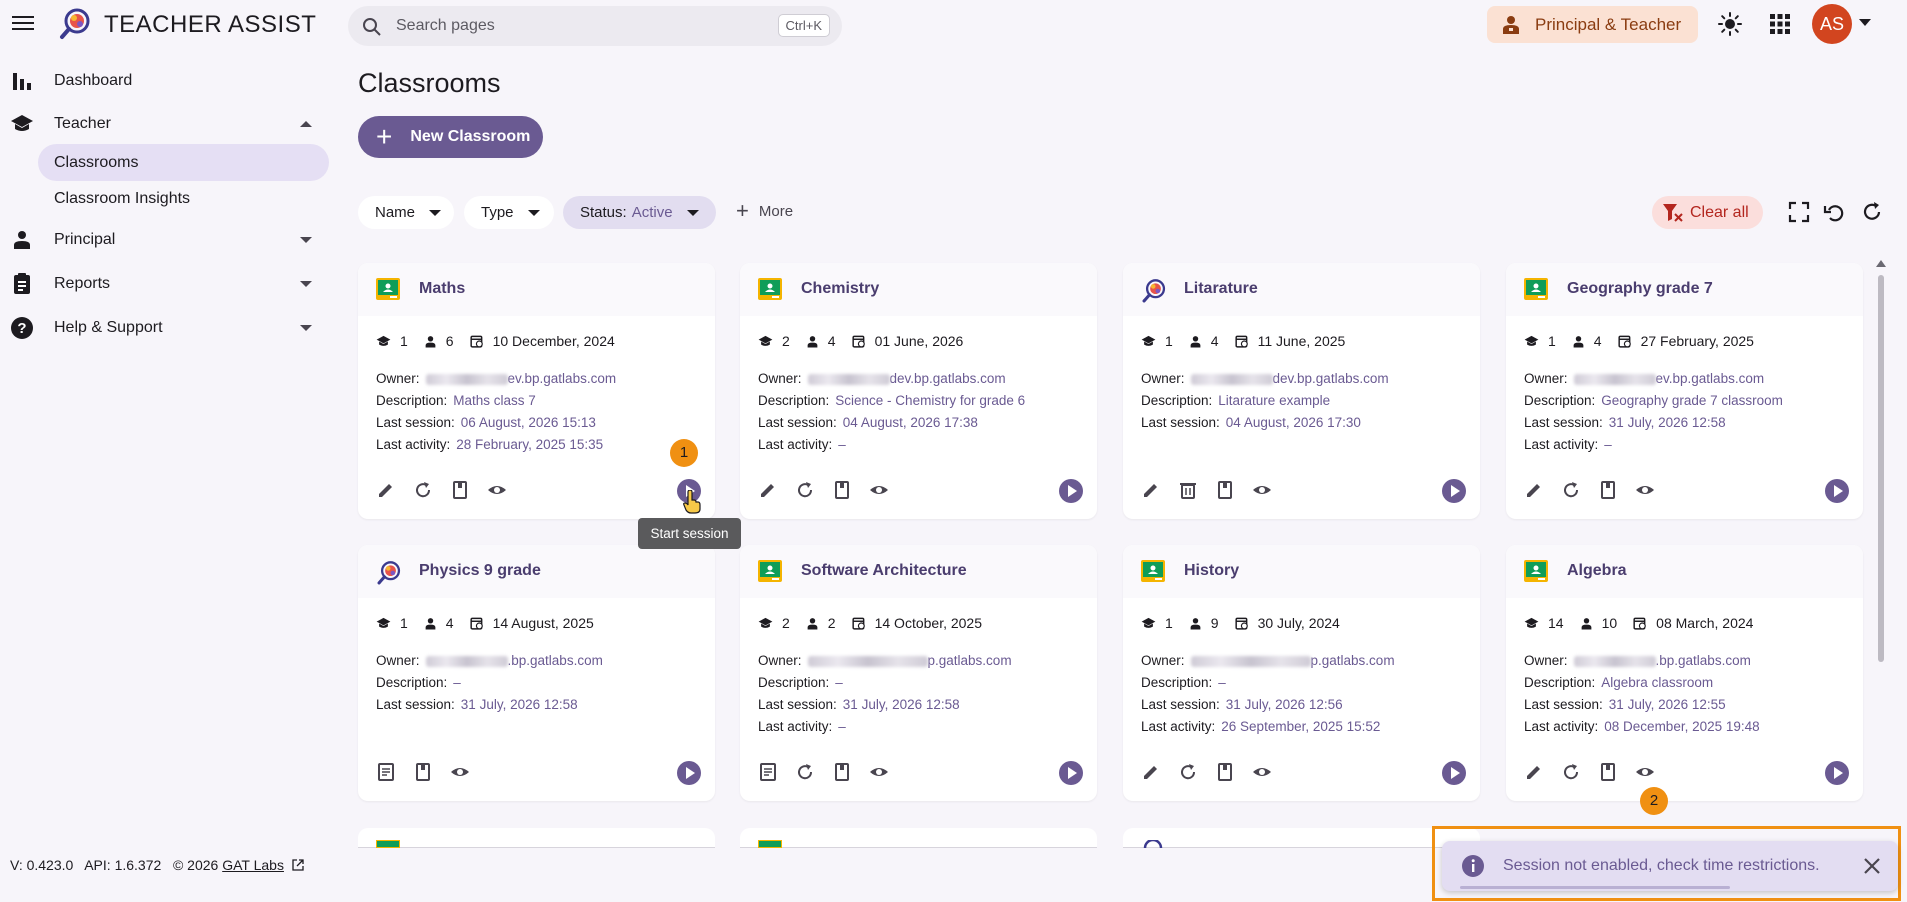  I want to click on role-switch-button: Principal & Teacher, so click(1592, 24).